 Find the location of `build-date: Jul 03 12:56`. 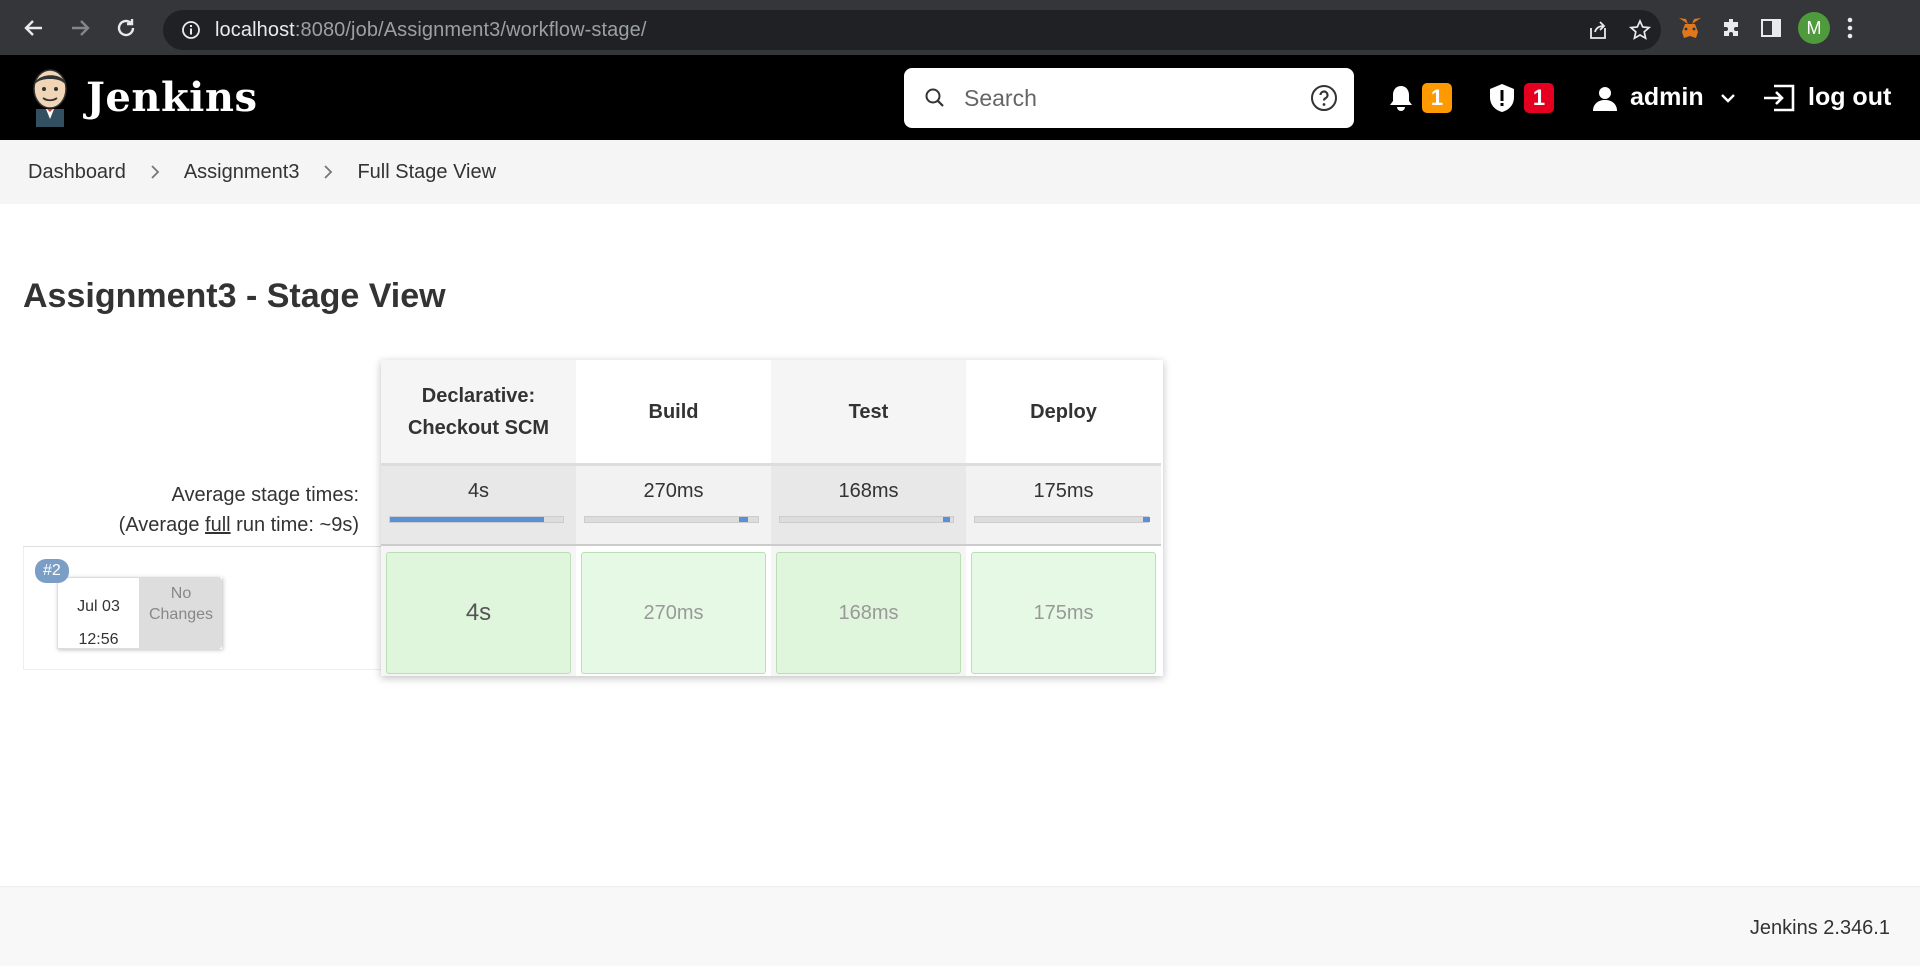

build-date: Jul 03 12:56 is located at coordinates (98, 613).